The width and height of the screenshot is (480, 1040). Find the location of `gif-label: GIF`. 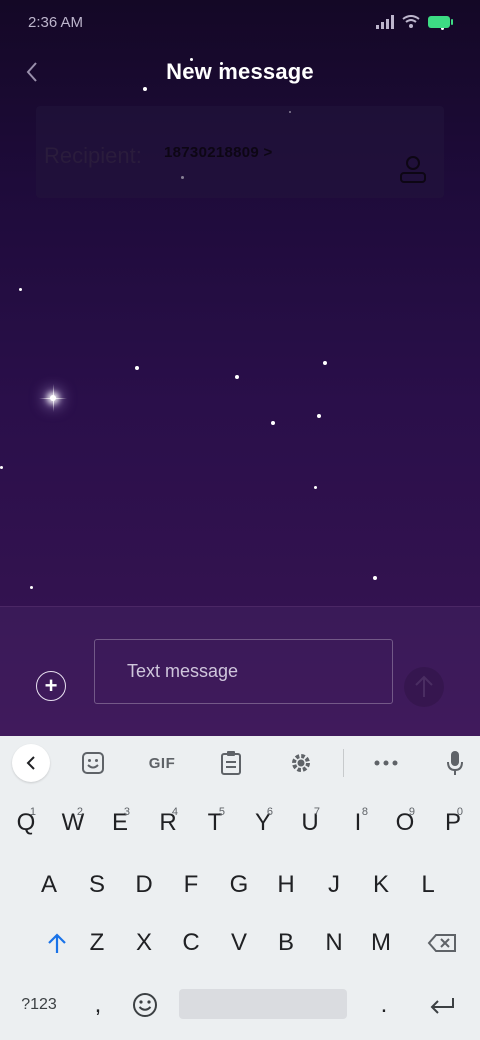

gif-label: GIF is located at coordinates (162, 763).